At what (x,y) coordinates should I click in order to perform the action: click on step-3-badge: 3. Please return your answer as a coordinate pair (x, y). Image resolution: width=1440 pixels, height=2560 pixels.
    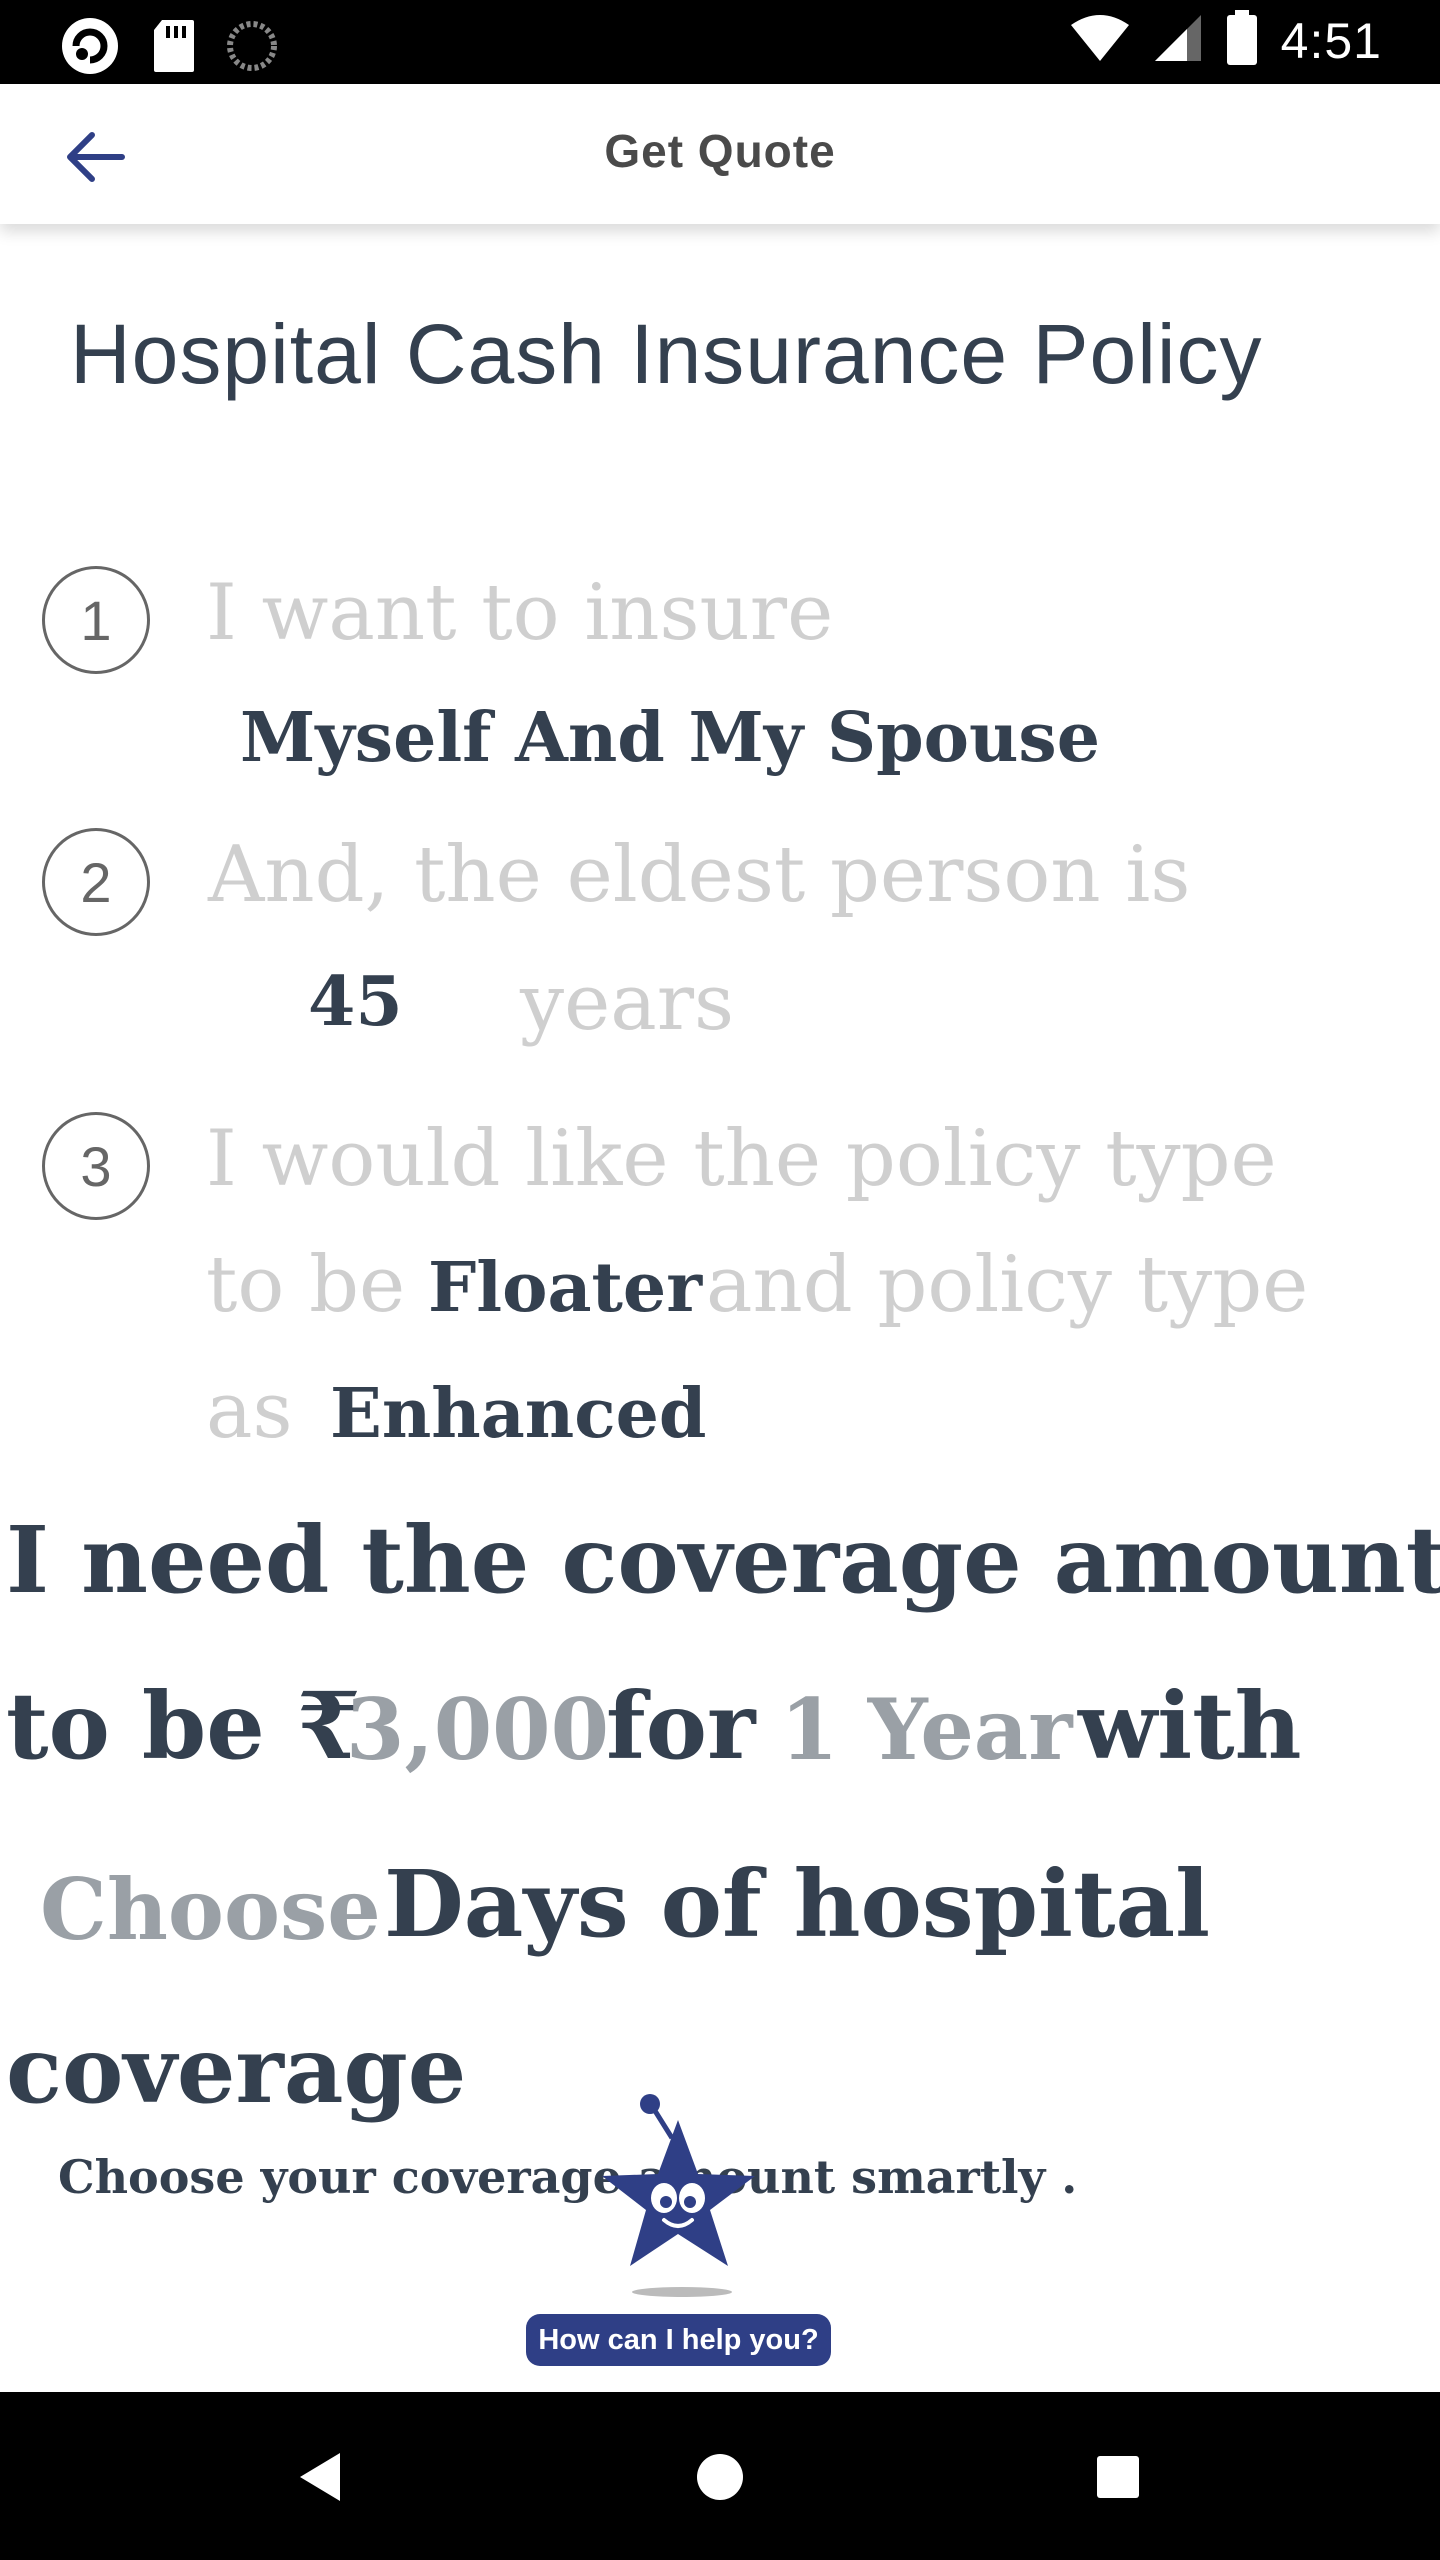
    Looking at the image, I should click on (96, 1166).